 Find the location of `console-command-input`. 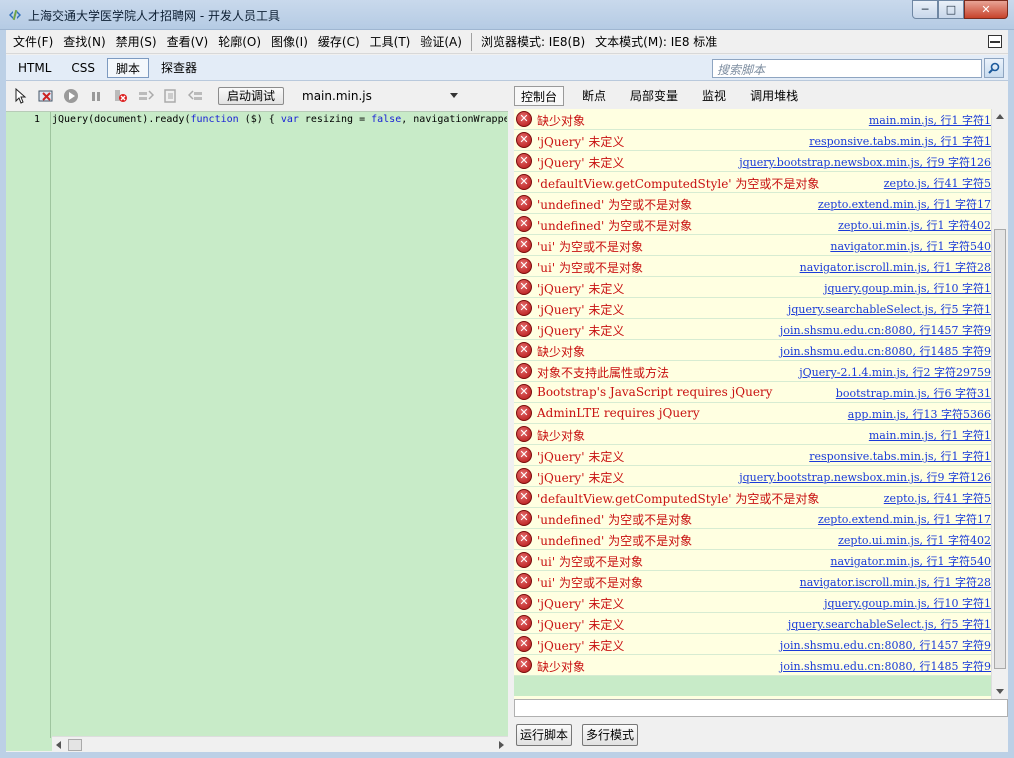

console-command-input is located at coordinates (761, 708).